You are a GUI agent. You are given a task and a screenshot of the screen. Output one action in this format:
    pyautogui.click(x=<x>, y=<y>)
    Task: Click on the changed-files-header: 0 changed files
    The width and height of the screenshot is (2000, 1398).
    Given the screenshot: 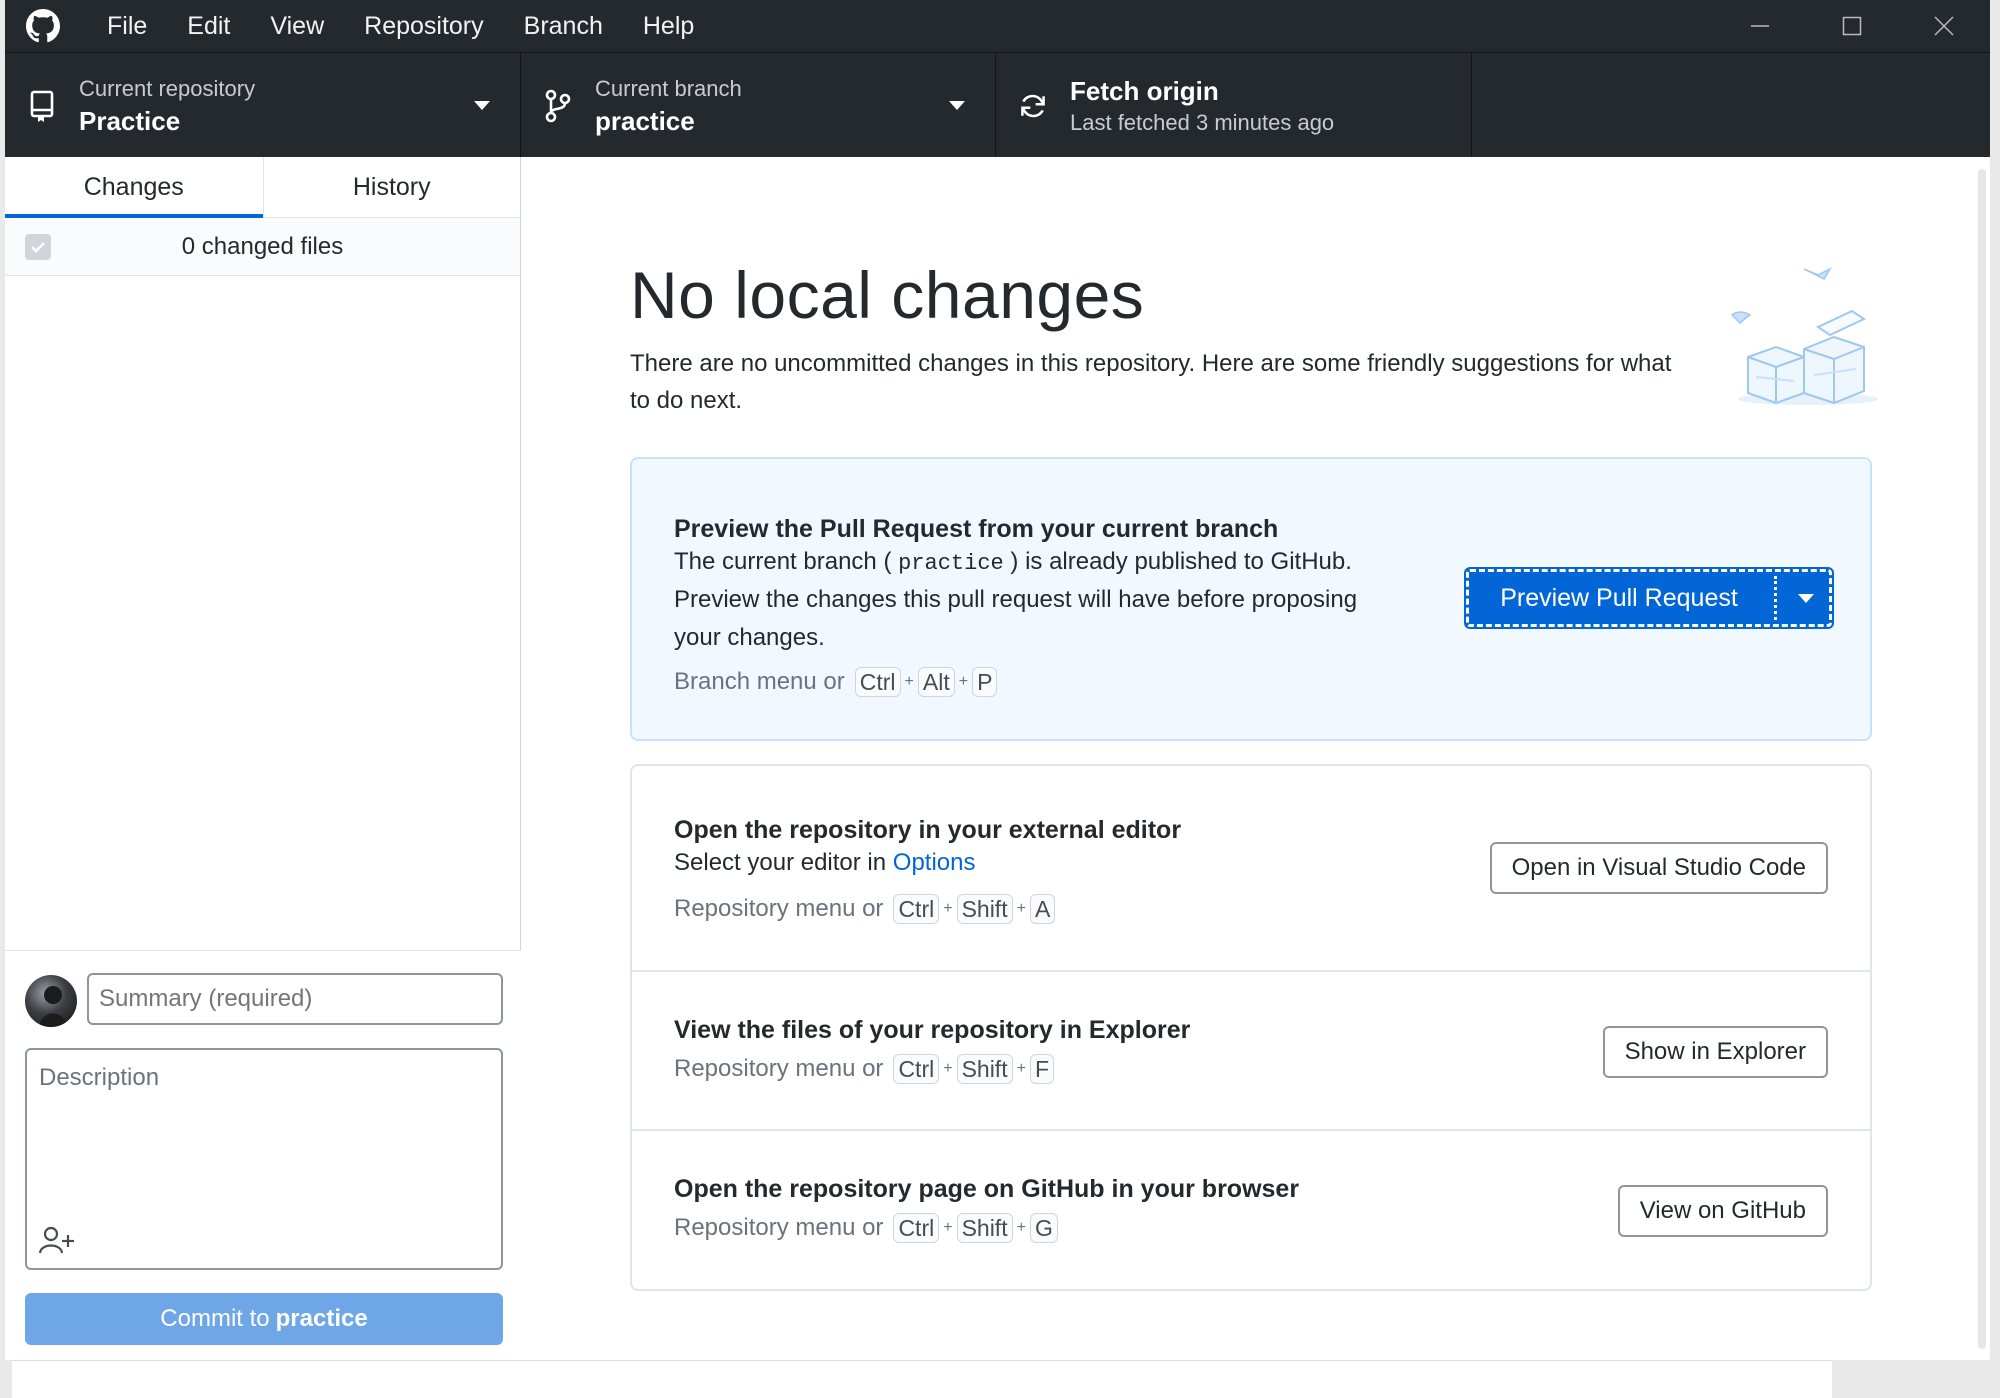 What is the action you would take?
    pyautogui.click(x=262, y=247)
    